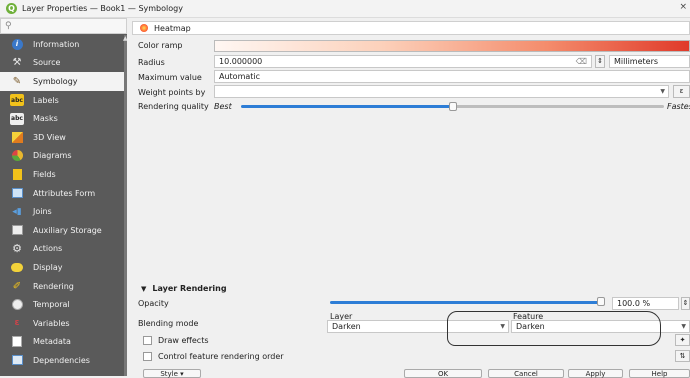  What do you see at coordinates (46, 100) in the screenshot?
I see `sidebar-item-label: Labels` at bounding box center [46, 100].